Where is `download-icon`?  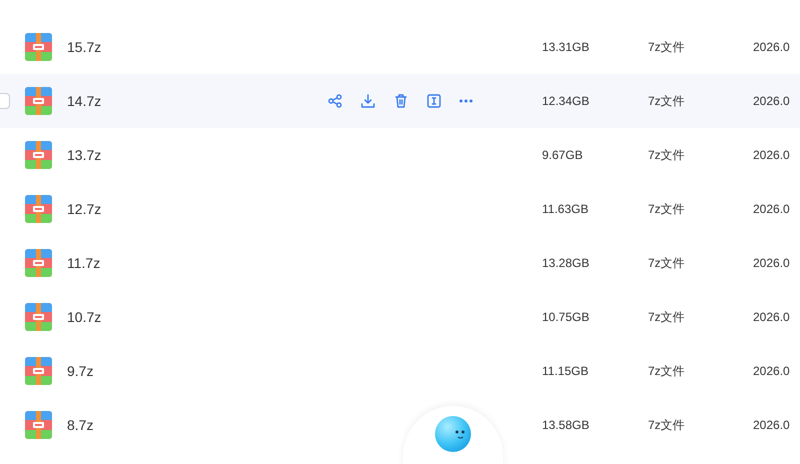
download-icon is located at coordinates (368, 101).